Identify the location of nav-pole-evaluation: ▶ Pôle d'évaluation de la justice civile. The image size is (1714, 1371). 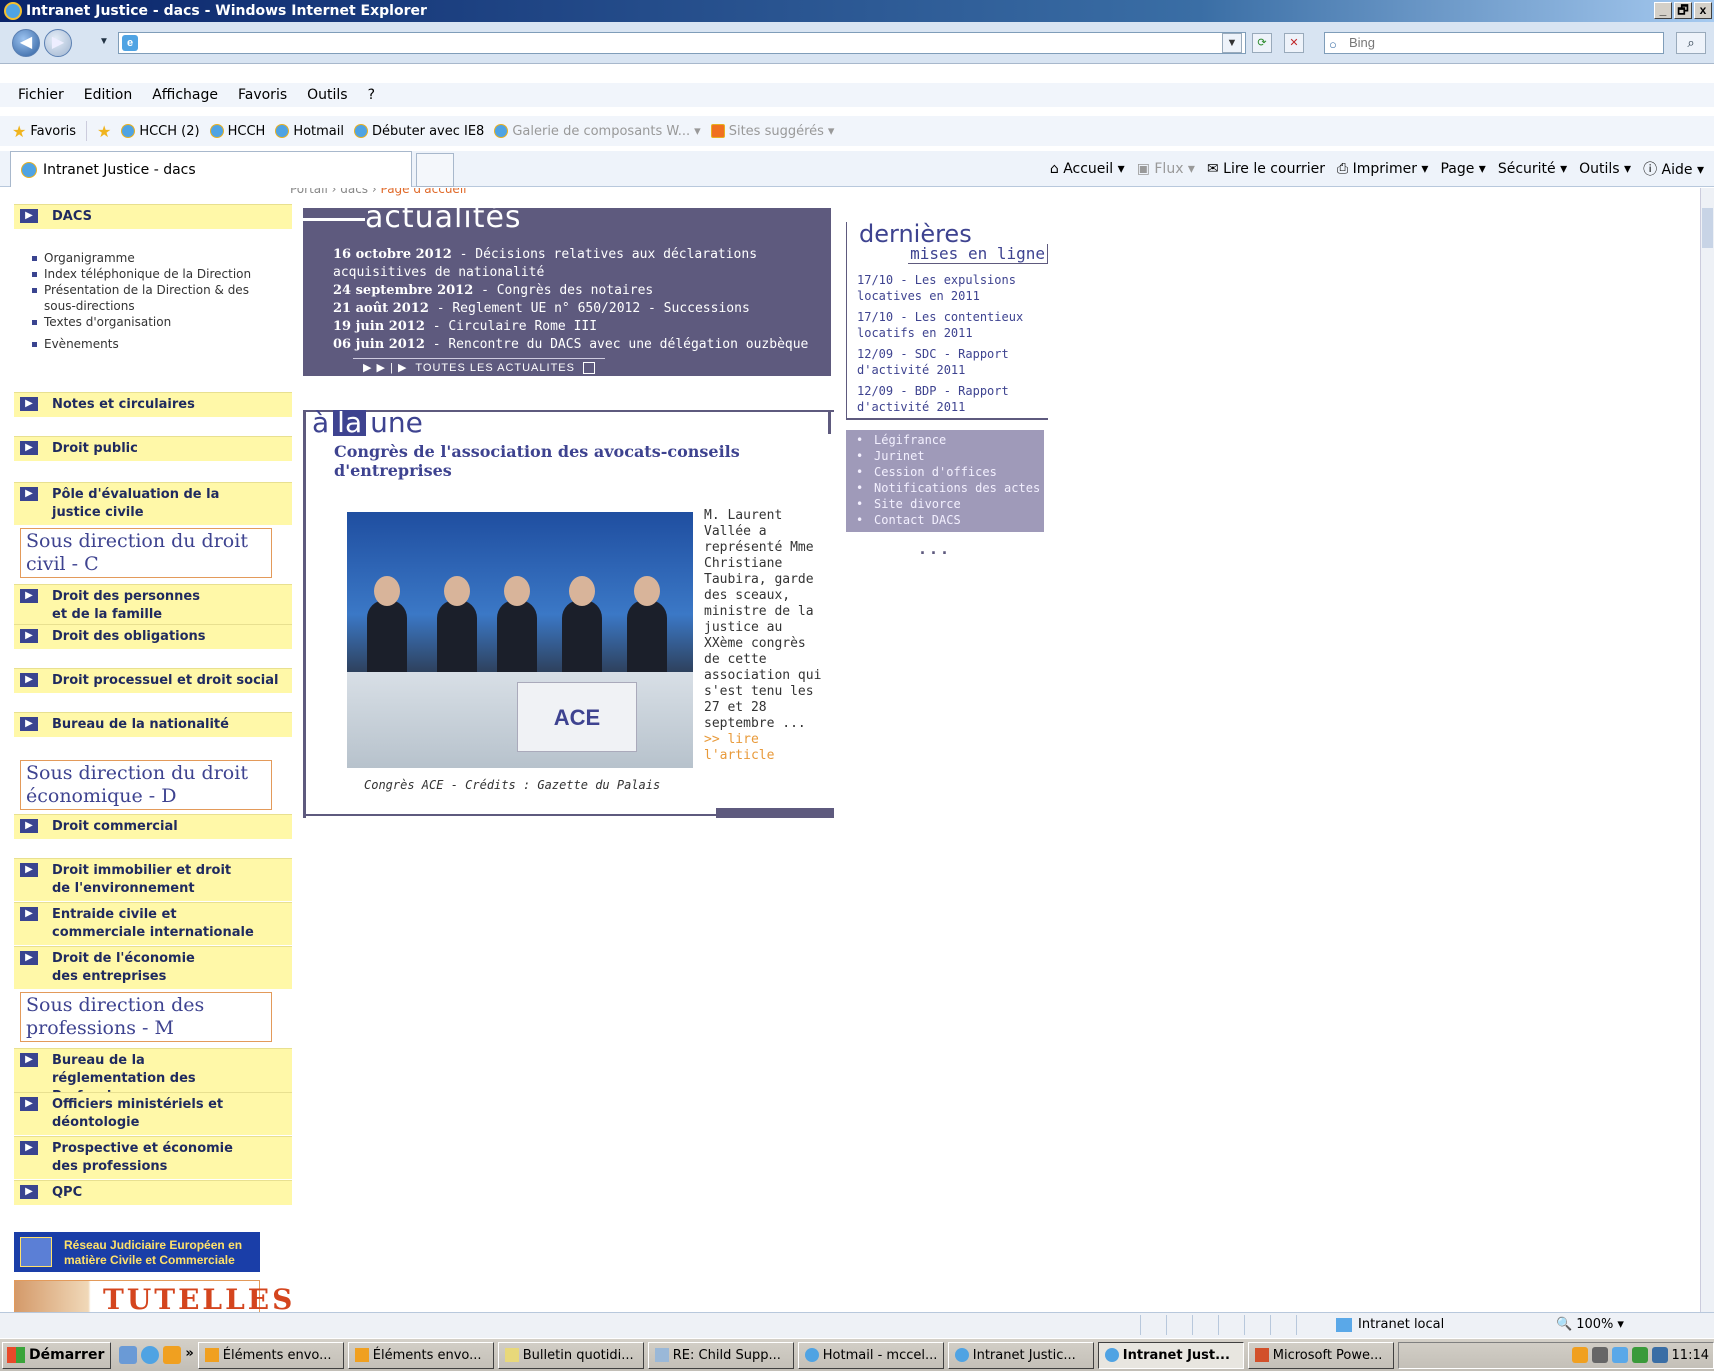
(153, 503).